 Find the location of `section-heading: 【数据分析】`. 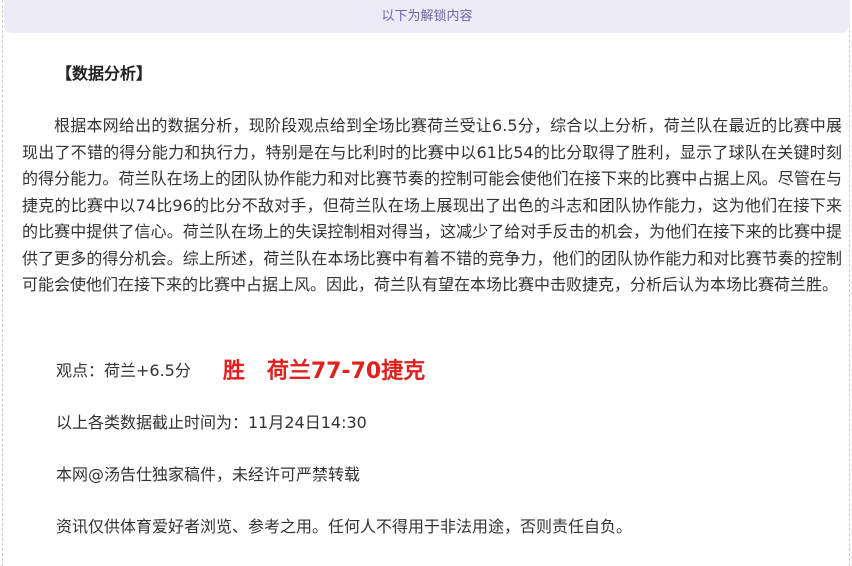

section-heading: 【数据分析】 is located at coordinates (104, 73).